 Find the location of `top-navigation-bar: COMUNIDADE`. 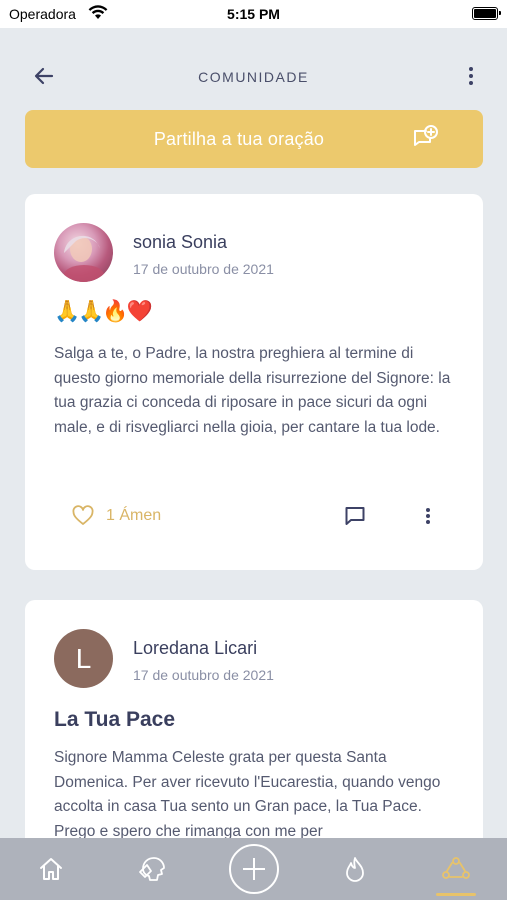

top-navigation-bar: COMUNIDADE is located at coordinates (253, 68).